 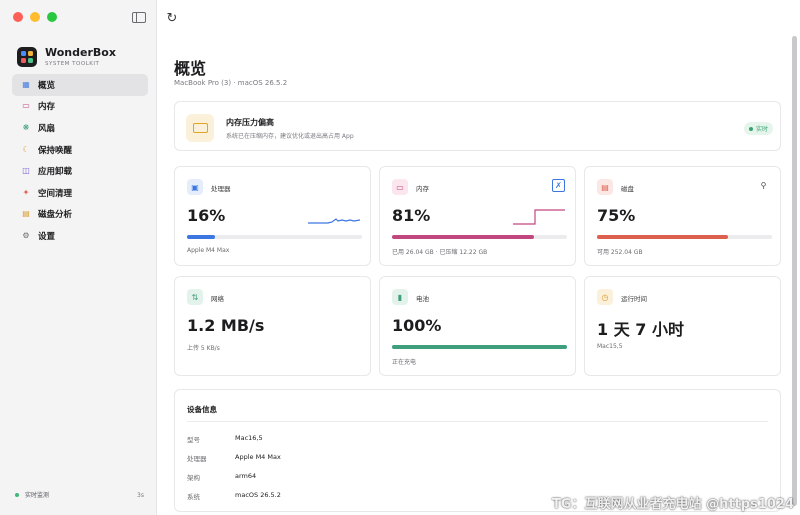 What do you see at coordinates (558, 185) in the screenshot?
I see `memory-optimize-icon: ✗` at bounding box center [558, 185].